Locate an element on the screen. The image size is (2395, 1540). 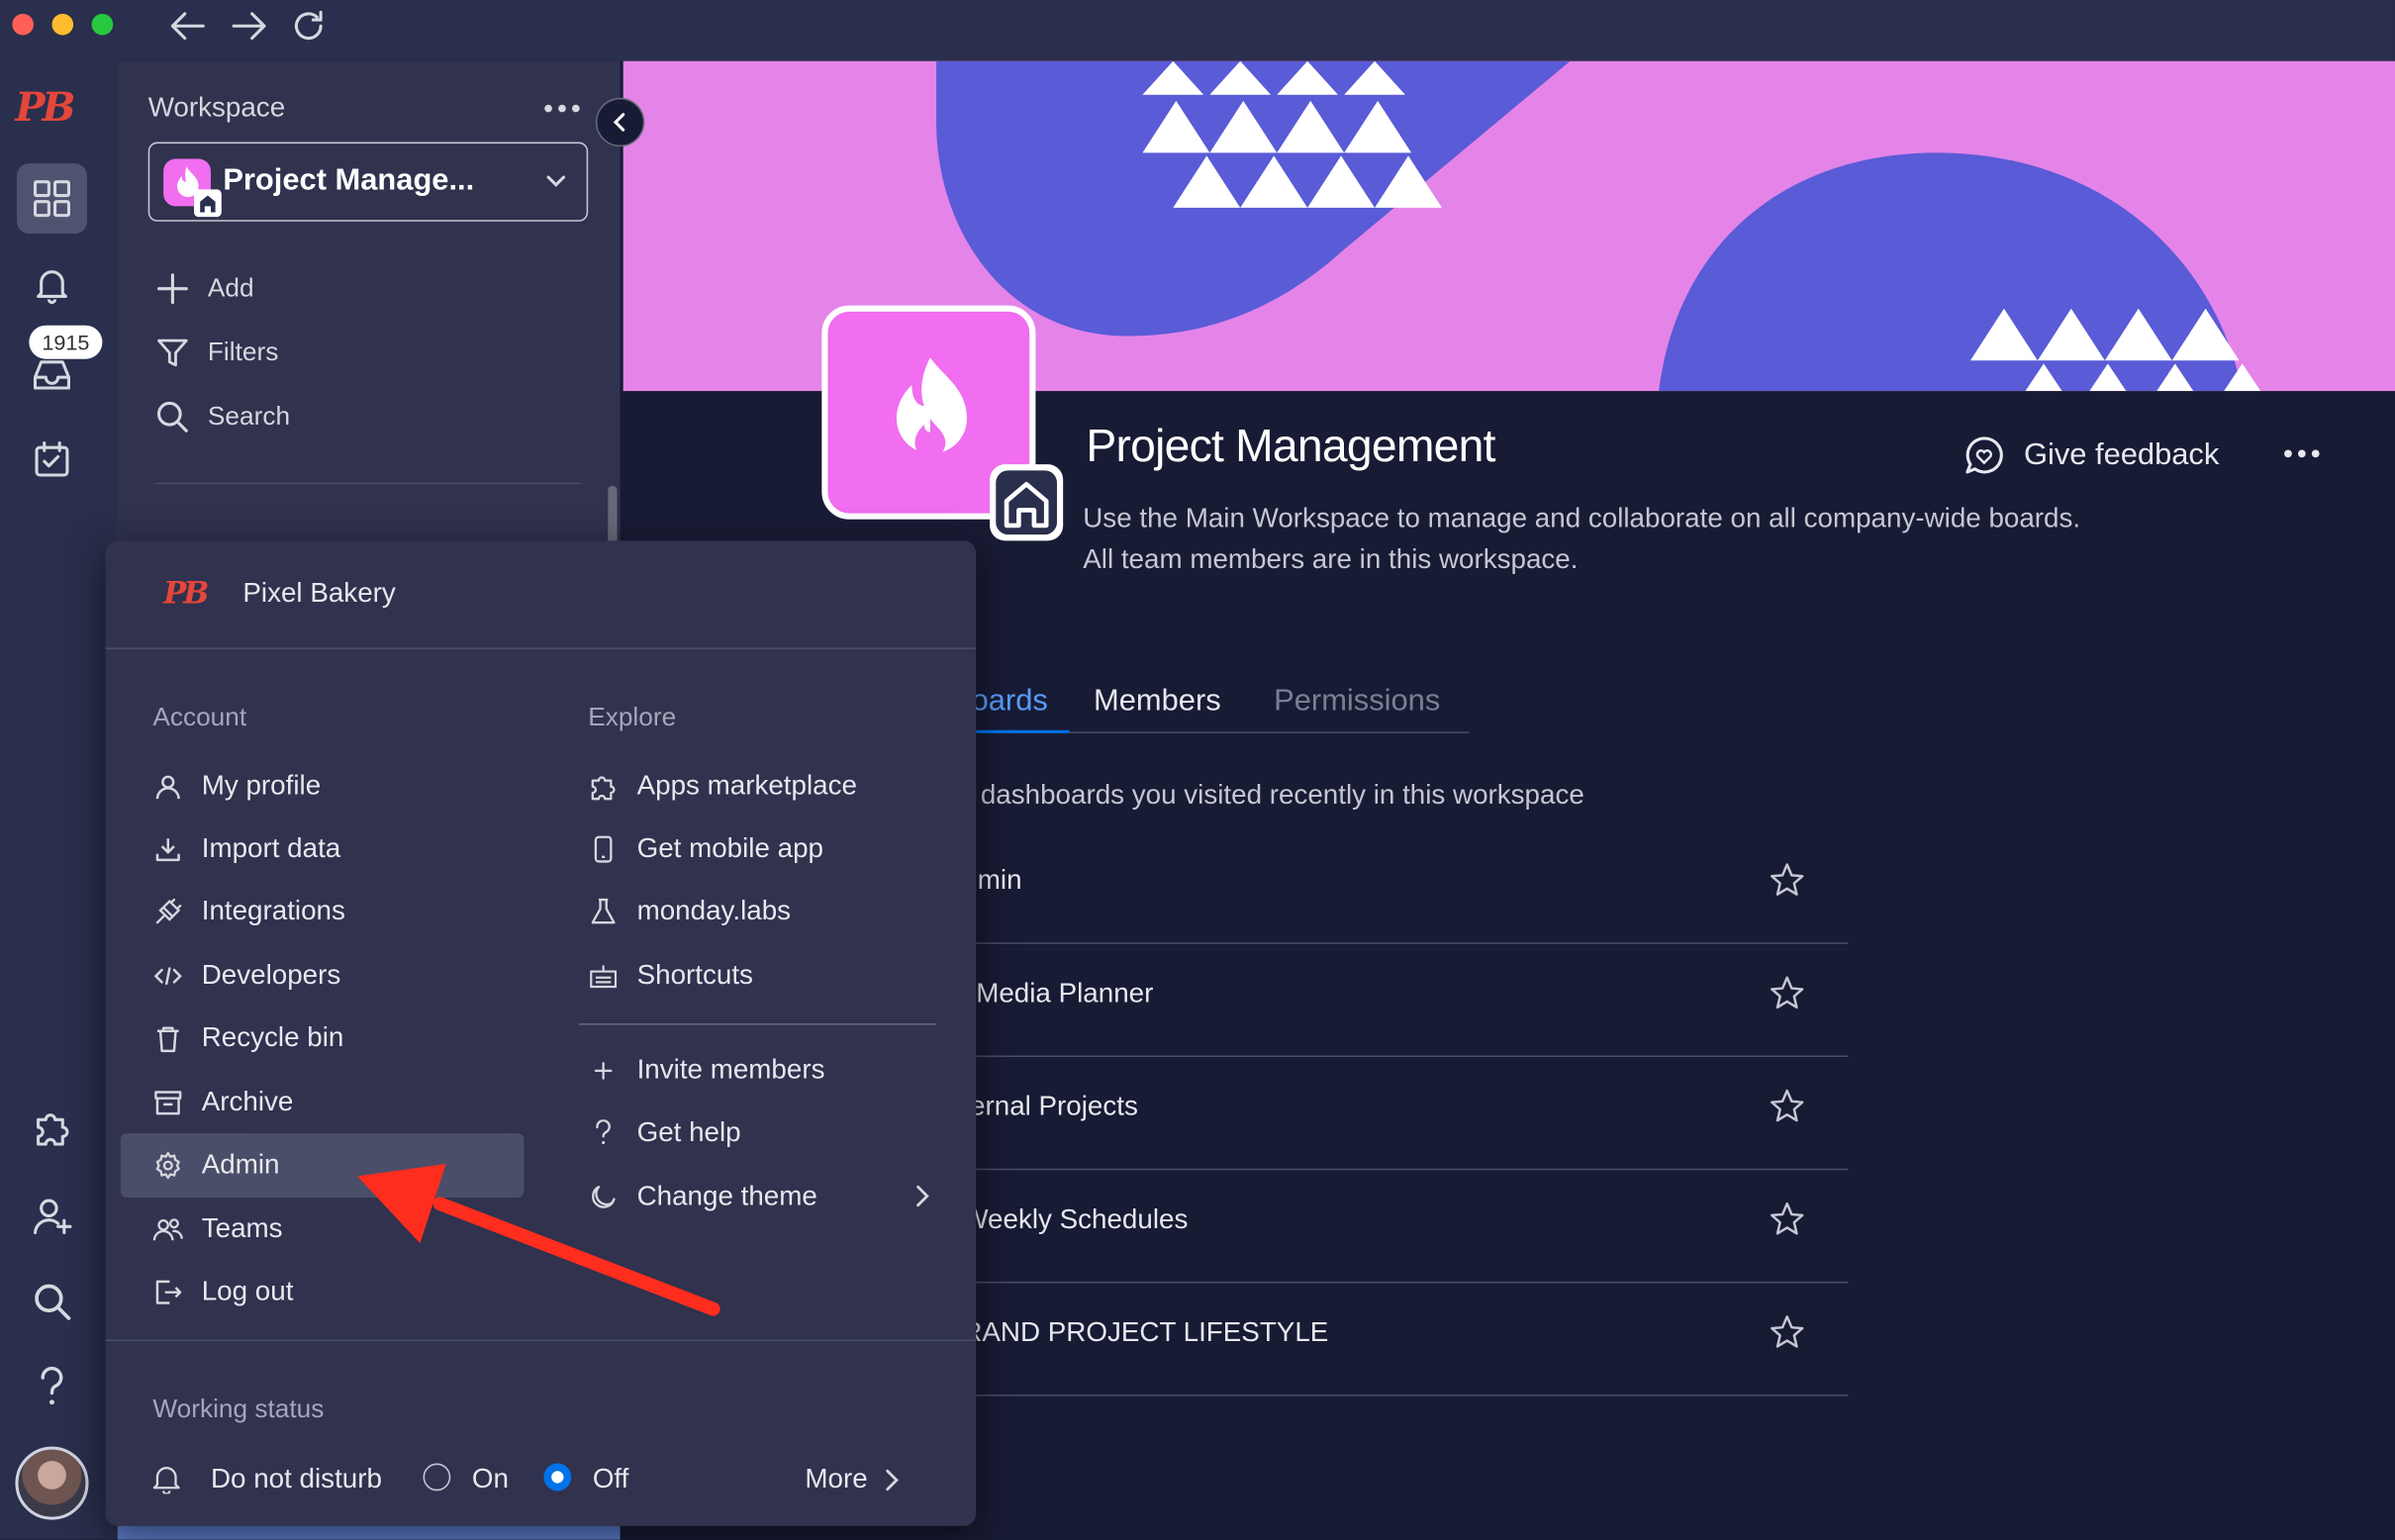
add-label: Add is located at coordinates (230, 288).